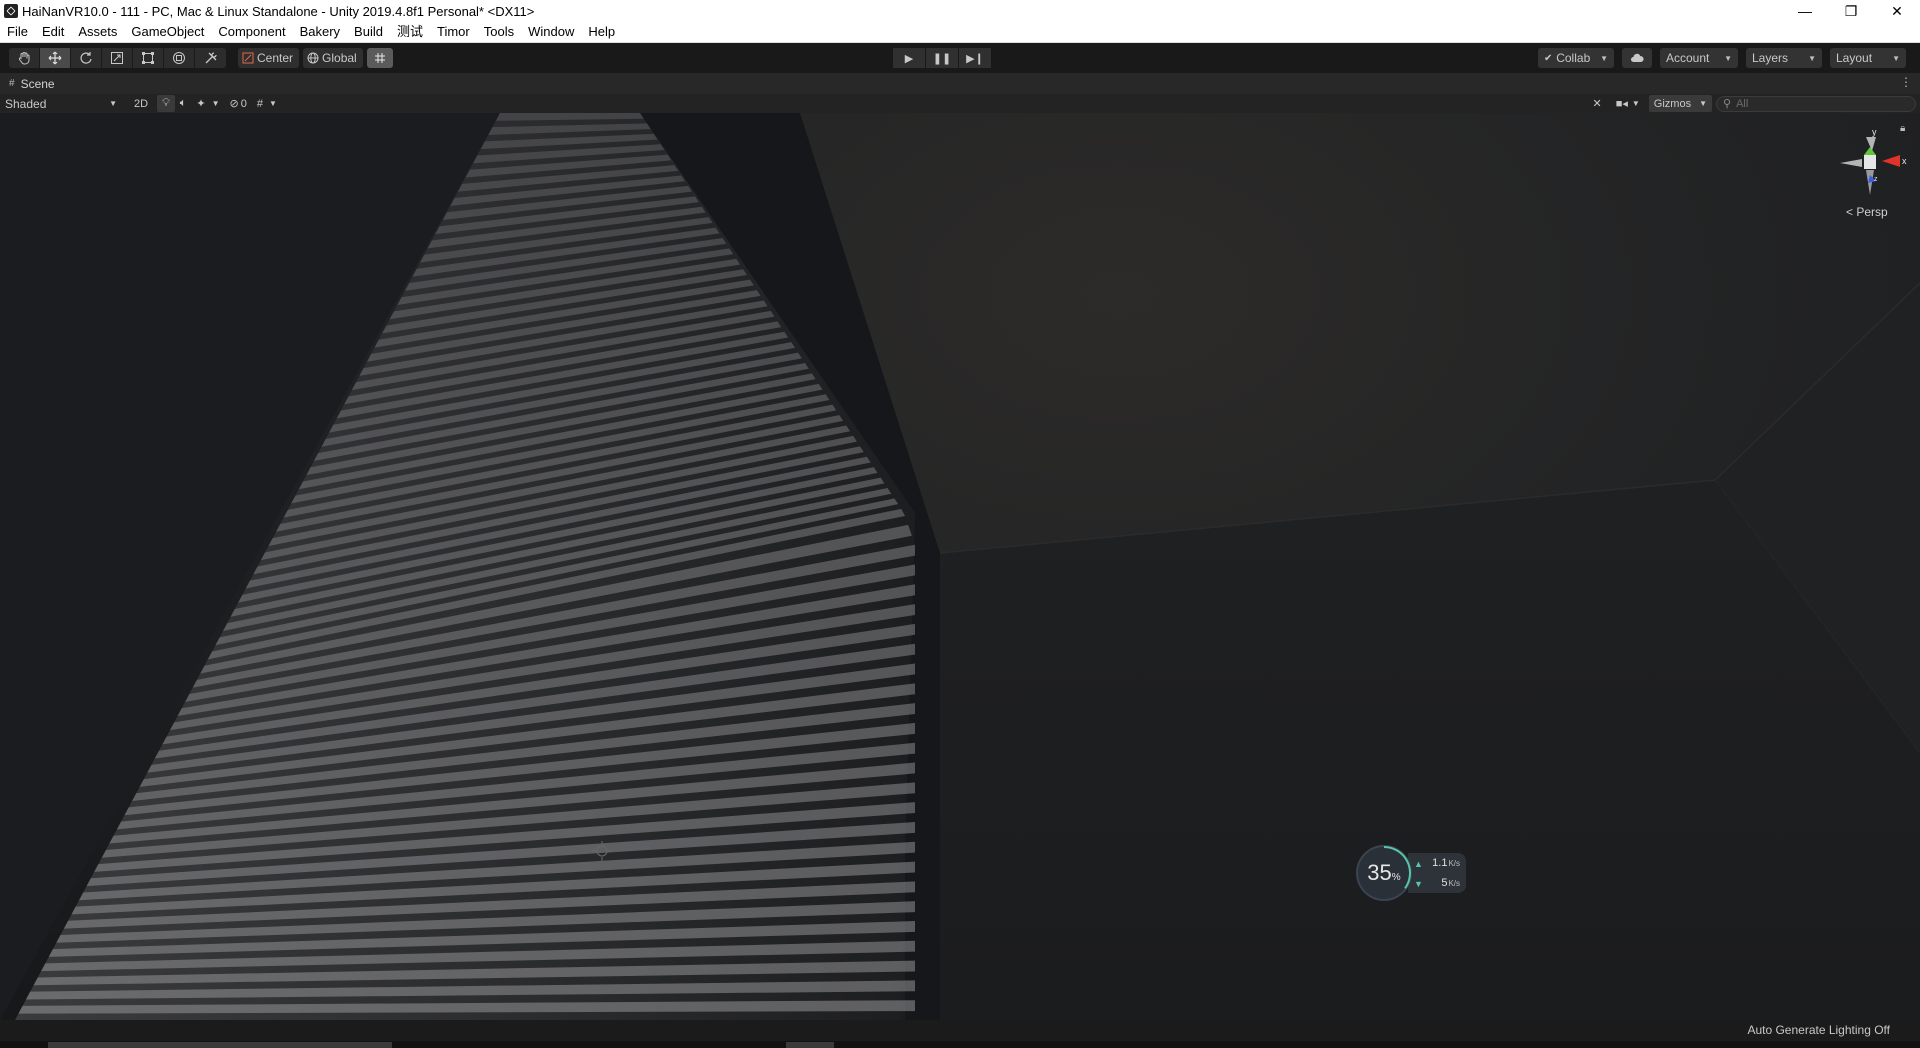 This screenshot has height=1048, width=1920. What do you see at coordinates (1891, 161) in the screenshot?
I see `gizmo-x-axis` at bounding box center [1891, 161].